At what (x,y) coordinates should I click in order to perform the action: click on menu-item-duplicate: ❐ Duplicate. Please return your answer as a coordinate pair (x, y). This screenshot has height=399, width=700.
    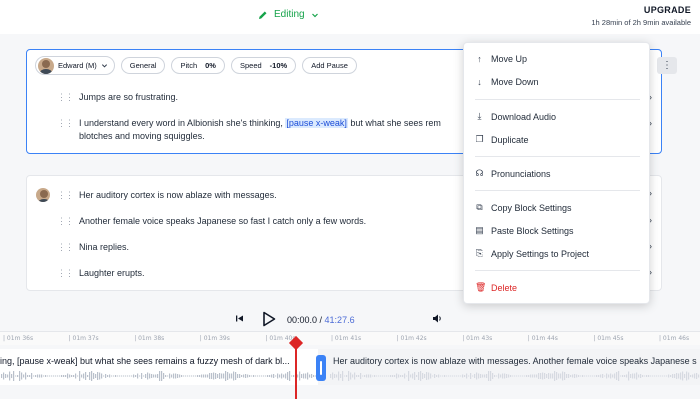
    Looking at the image, I should click on (502, 139).